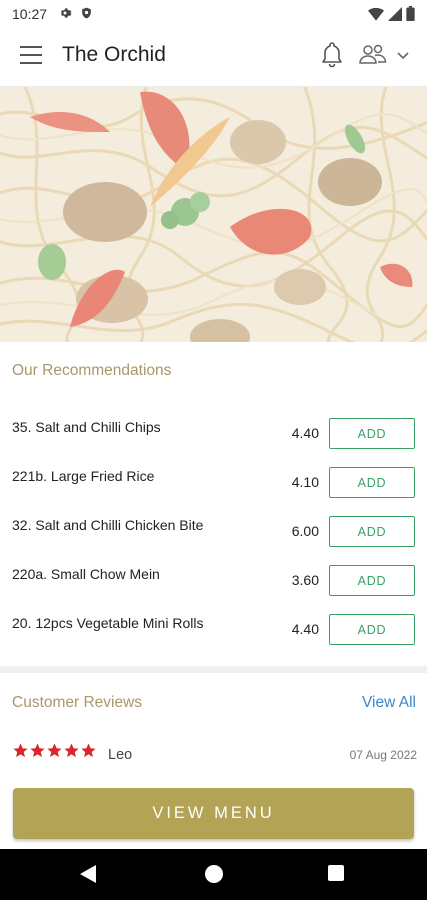 This screenshot has width=427, height=900. Describe the element at coordinates (86, 427) in the screenshot. I see `item-name: 35. Salt and Chilli Chips` at that location.